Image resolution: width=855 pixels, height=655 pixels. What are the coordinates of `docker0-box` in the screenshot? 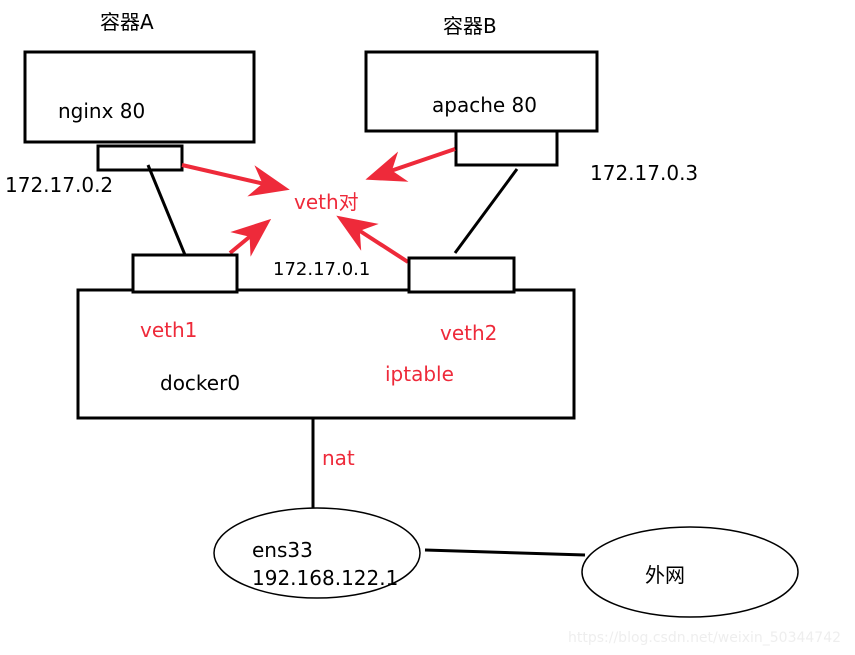 It's located at (326, 354).